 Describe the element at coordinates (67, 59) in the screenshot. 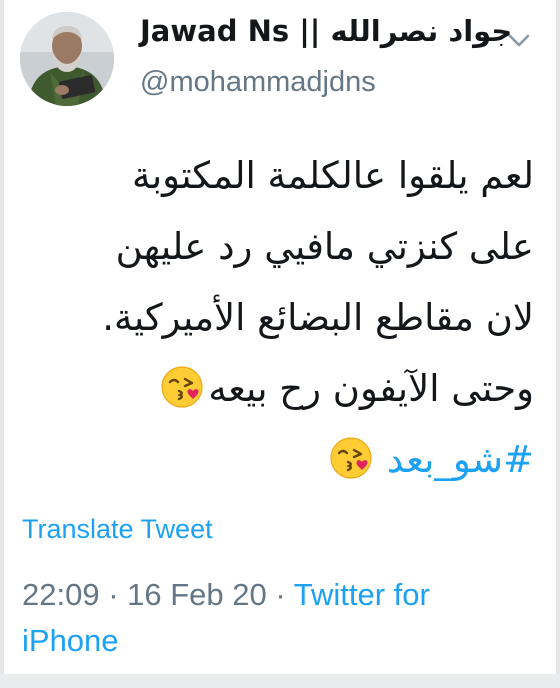

I see `avatar` at that location.